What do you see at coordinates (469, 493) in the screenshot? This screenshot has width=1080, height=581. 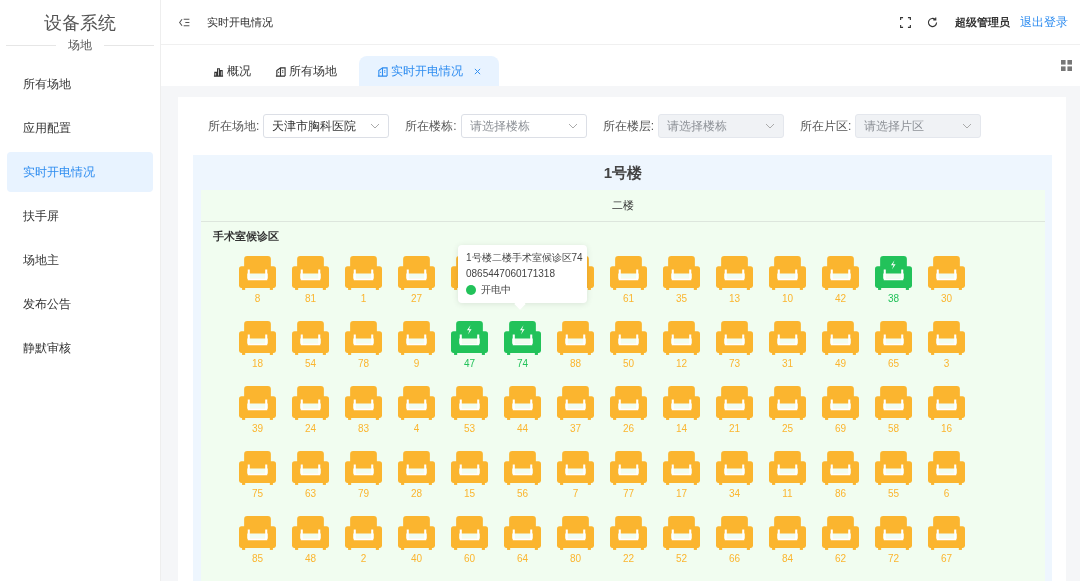 I see `seat-number: 15` at bounding box center [469, 493].